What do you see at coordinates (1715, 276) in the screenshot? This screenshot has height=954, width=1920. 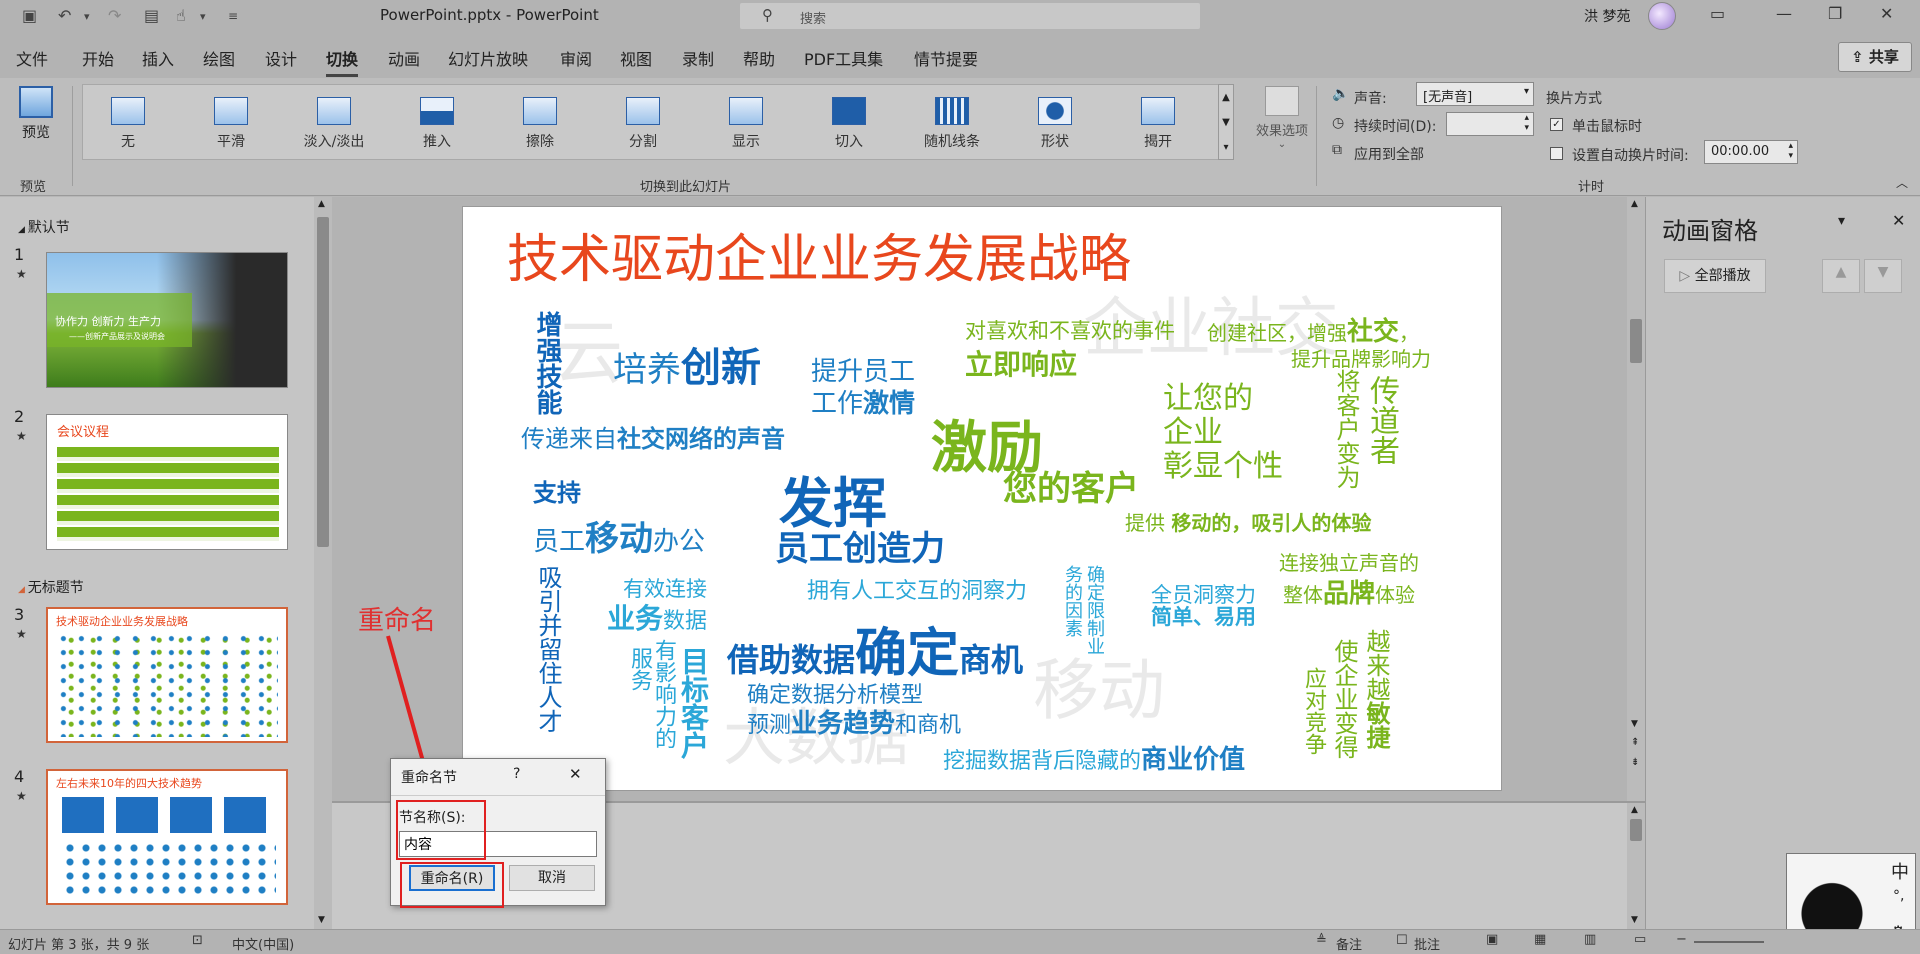 I see `play-all-button: ▷ 全部播放` at bounding box center [1715, 276].